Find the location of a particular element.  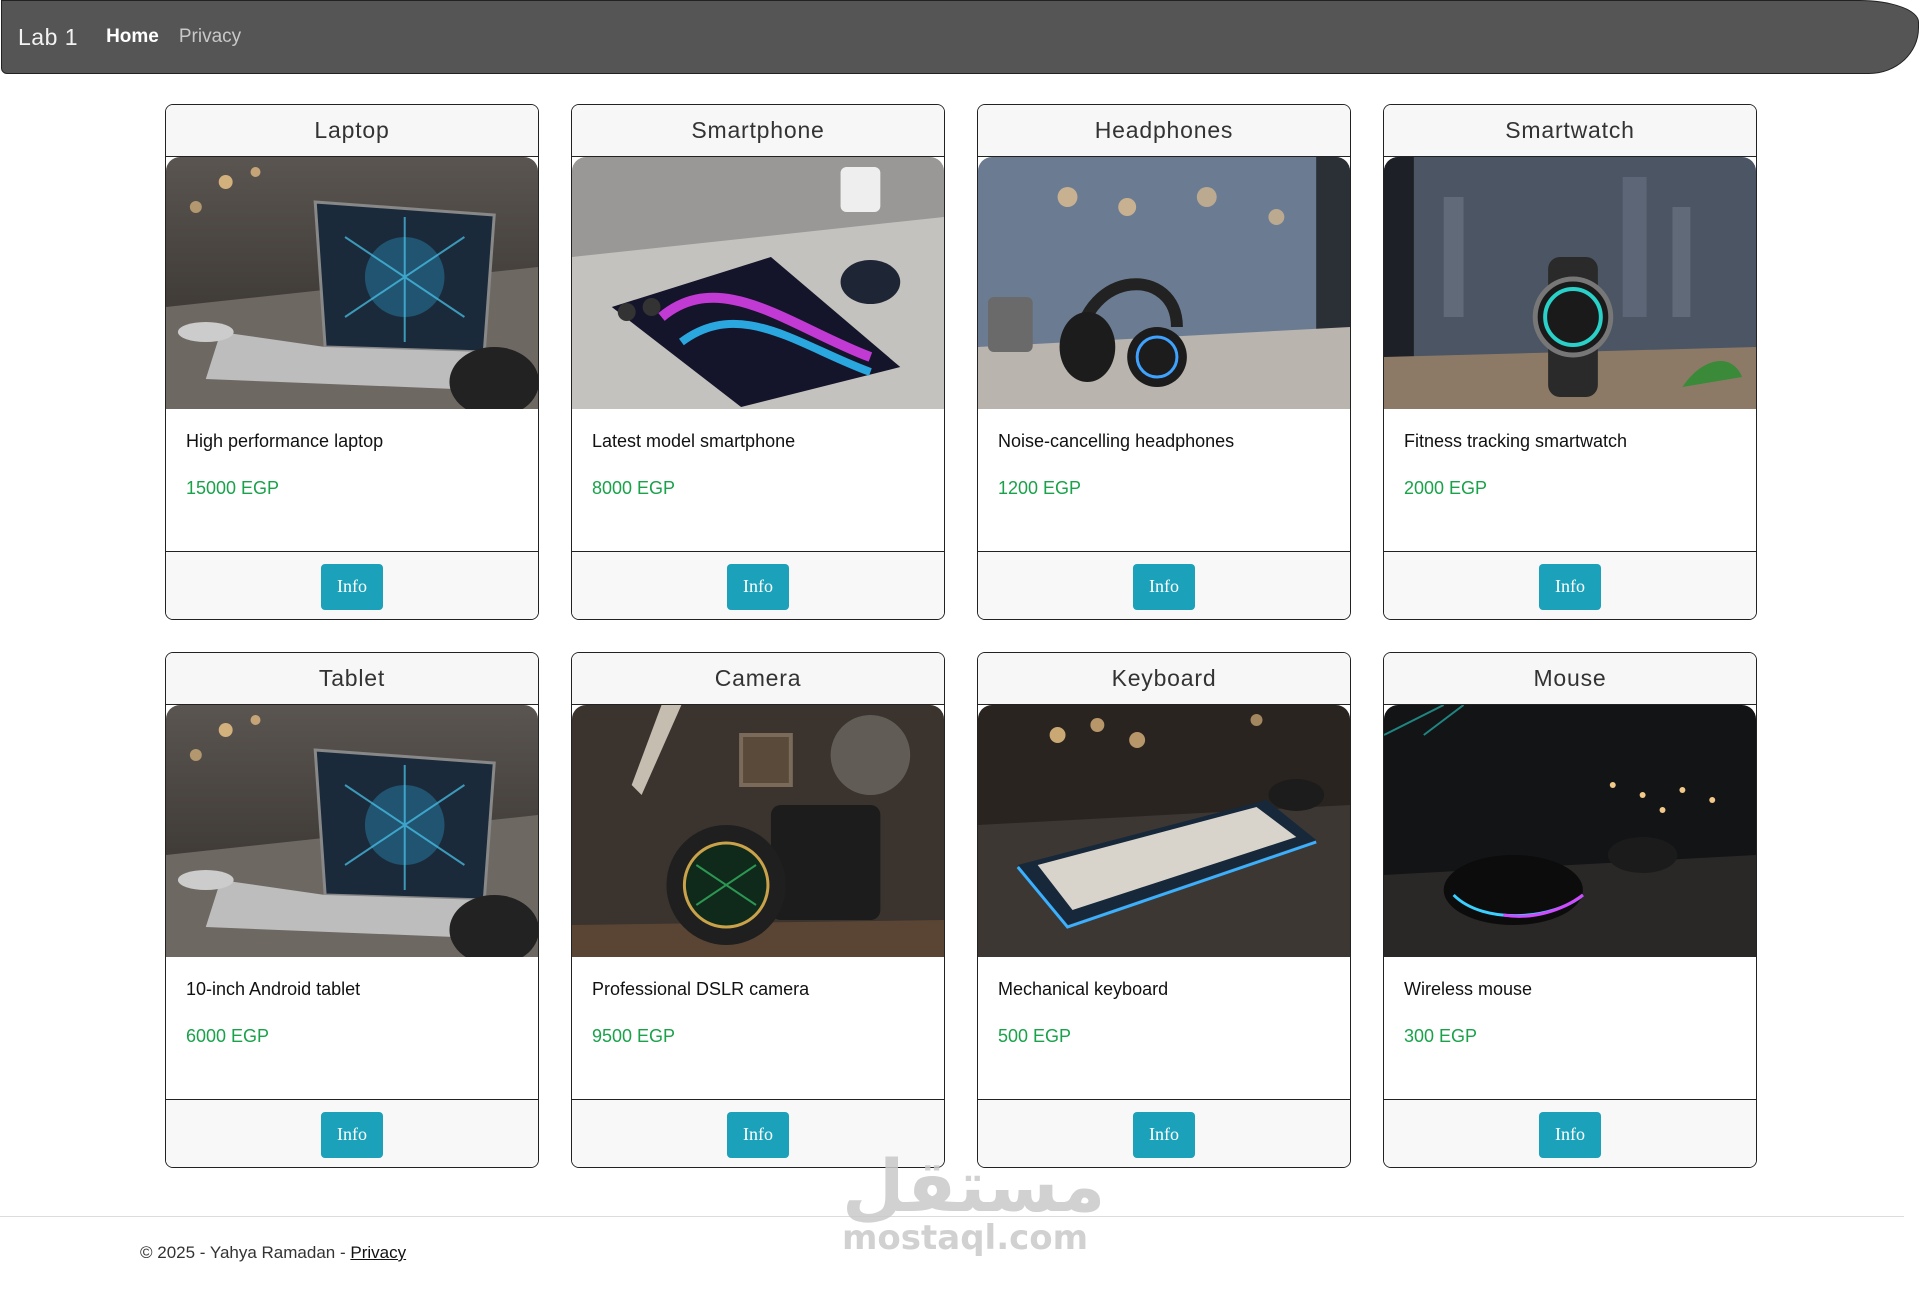

card-price: 2000 EGP is located at coordinates (1446, 488).